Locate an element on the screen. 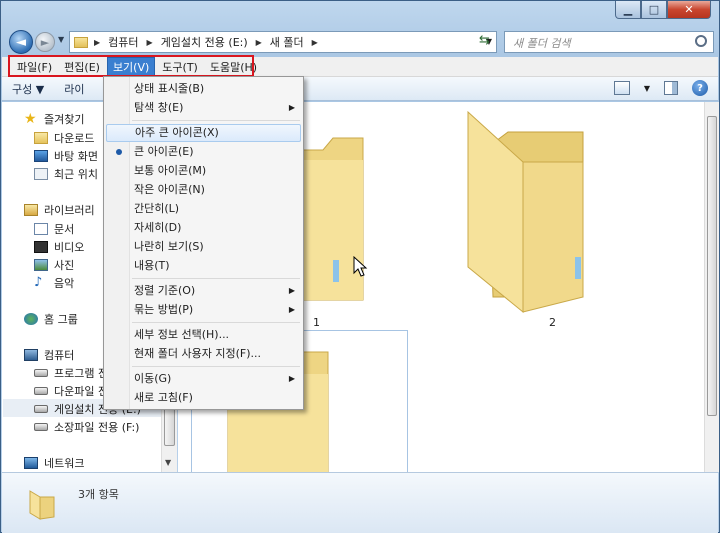  sidebar-item-computer: 컴퓨터 is located at coordinates (49, 355).